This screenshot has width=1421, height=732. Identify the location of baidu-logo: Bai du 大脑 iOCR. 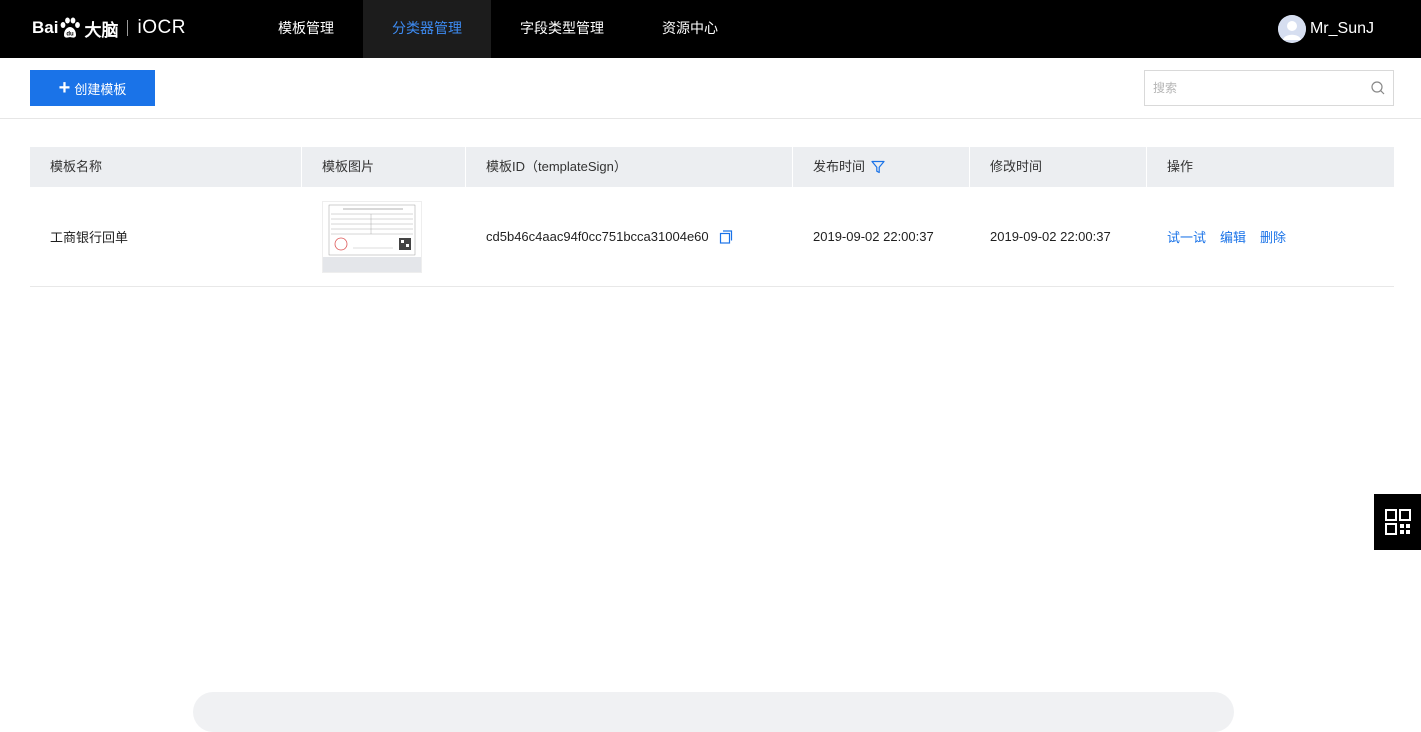
(108, 28).